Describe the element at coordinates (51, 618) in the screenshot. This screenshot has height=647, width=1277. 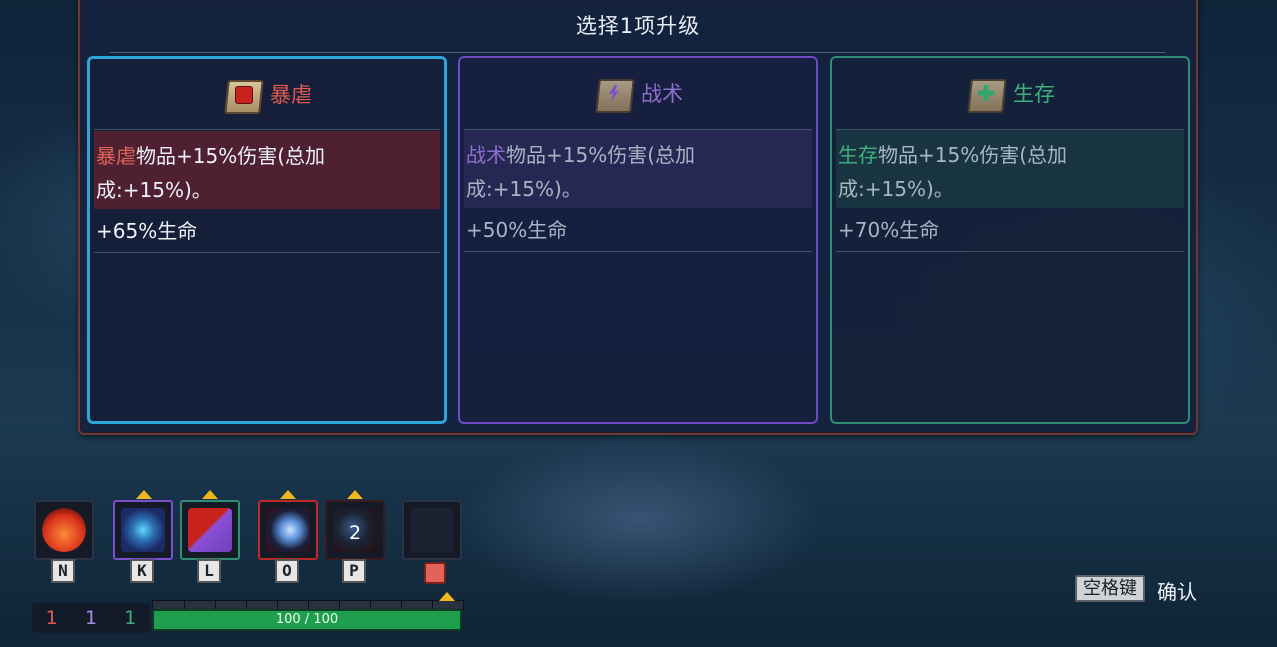
I see `rage-count: 1` at that location.